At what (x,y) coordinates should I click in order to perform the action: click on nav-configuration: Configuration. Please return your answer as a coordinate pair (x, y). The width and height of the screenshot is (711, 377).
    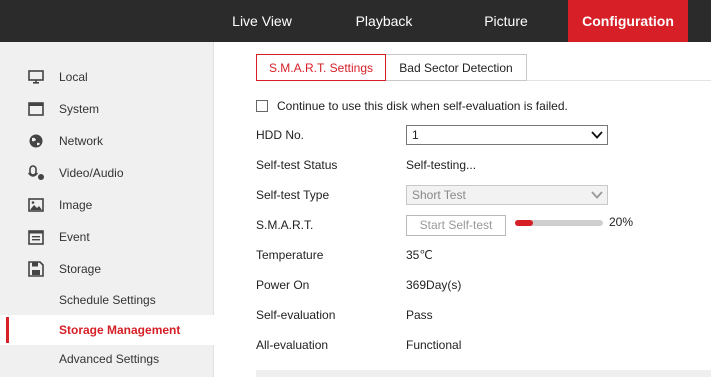
    Looking at the image, I should click on (628, 21).